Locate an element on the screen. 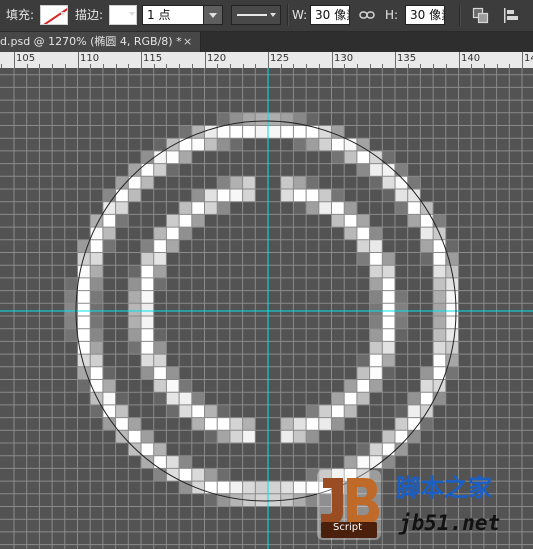  path-alignment-icon is located at coordinates (511, 15).